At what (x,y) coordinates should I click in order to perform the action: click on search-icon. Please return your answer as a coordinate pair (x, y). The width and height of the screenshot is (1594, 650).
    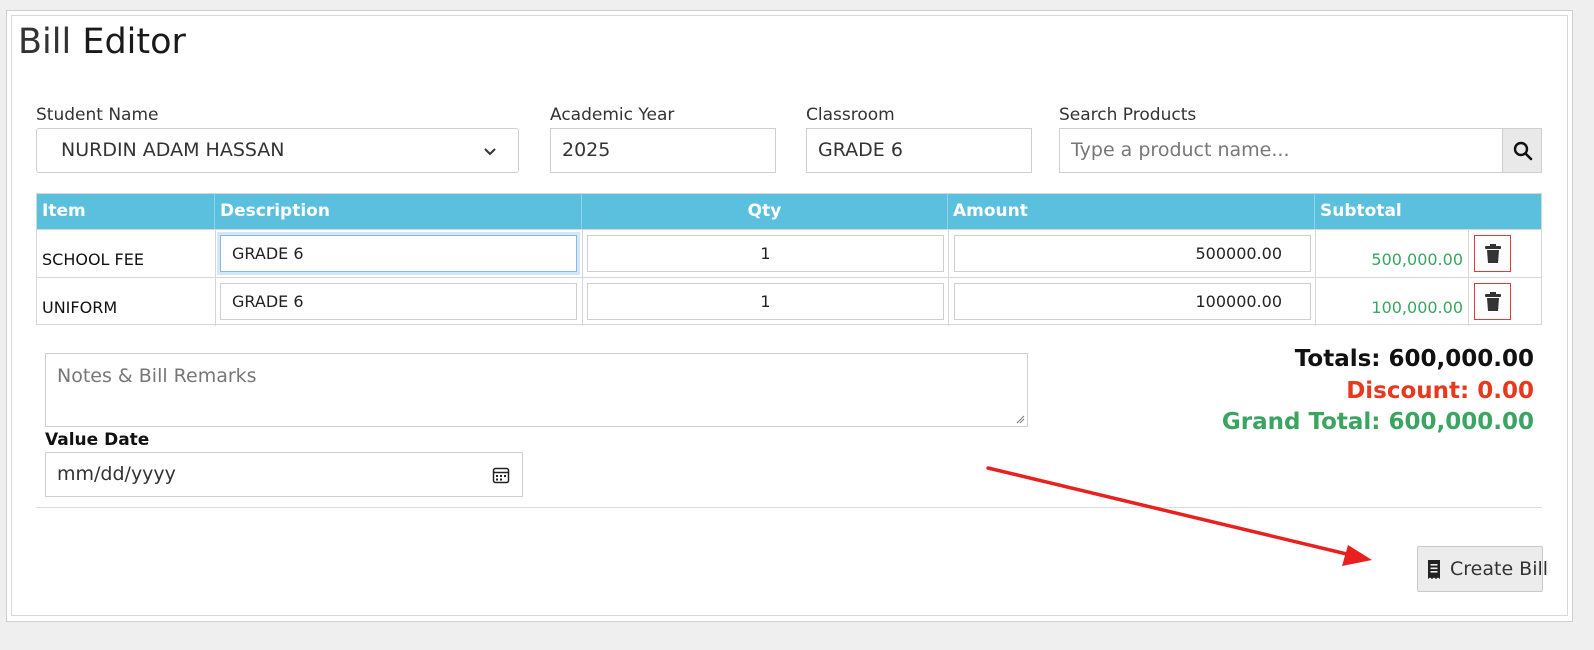
    Looking at the image, I should click on (1523, 151).